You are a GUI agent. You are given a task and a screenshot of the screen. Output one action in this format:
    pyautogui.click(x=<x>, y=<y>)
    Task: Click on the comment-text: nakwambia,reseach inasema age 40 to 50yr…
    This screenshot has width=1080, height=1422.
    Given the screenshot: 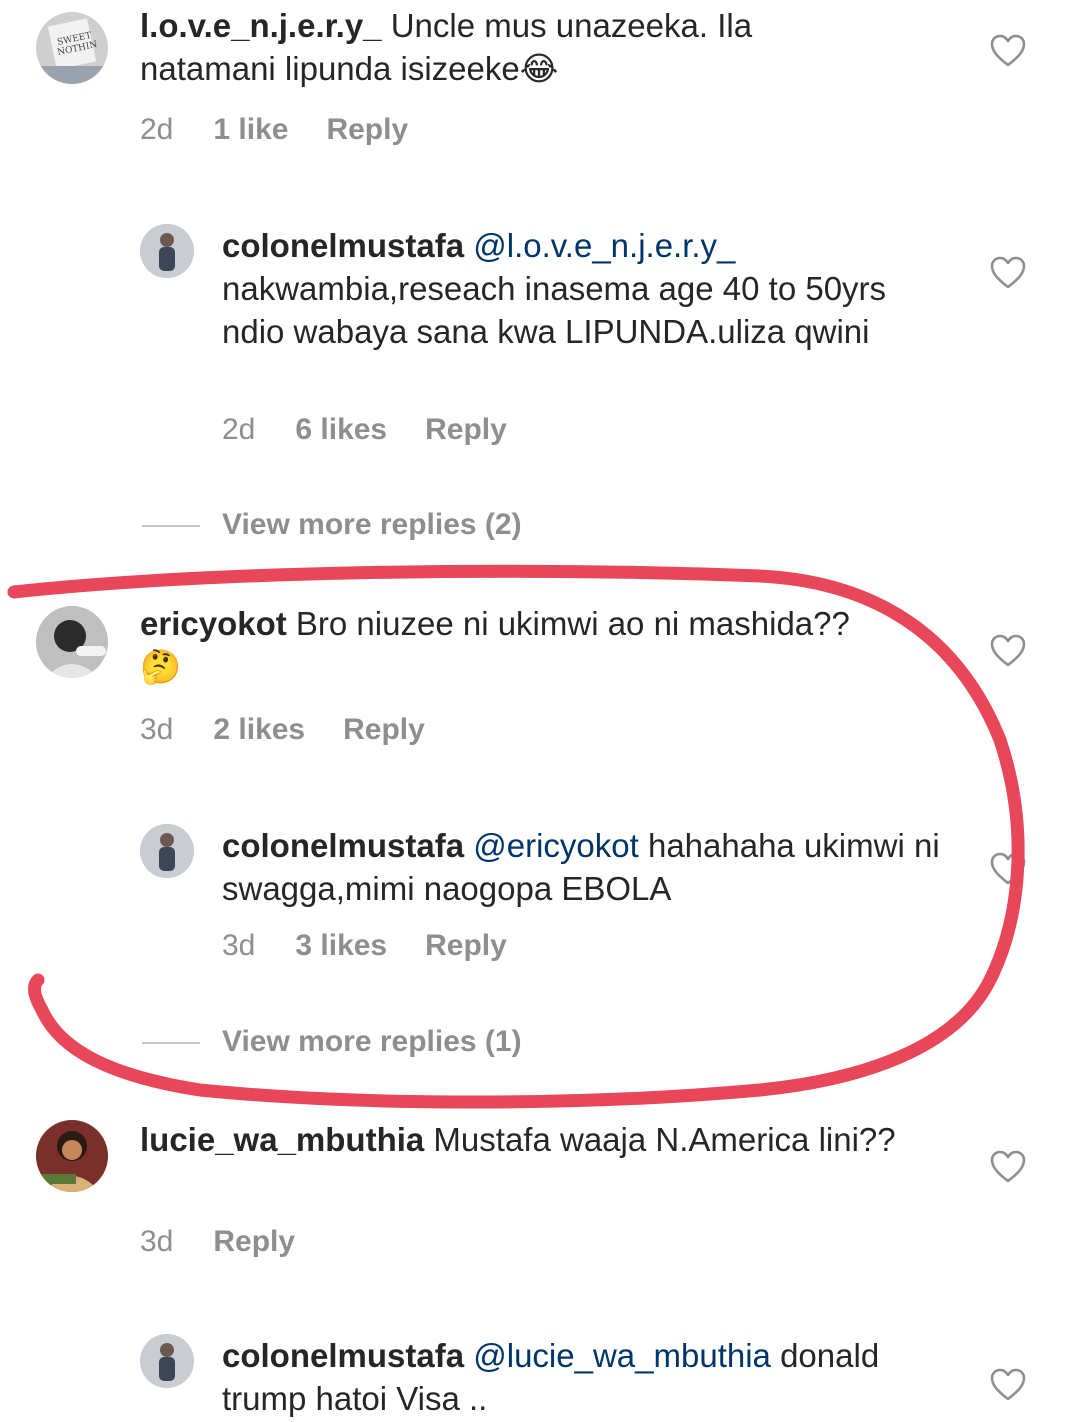 What is the action you would take?
    pyautogui.click(x=554, y=310)
    